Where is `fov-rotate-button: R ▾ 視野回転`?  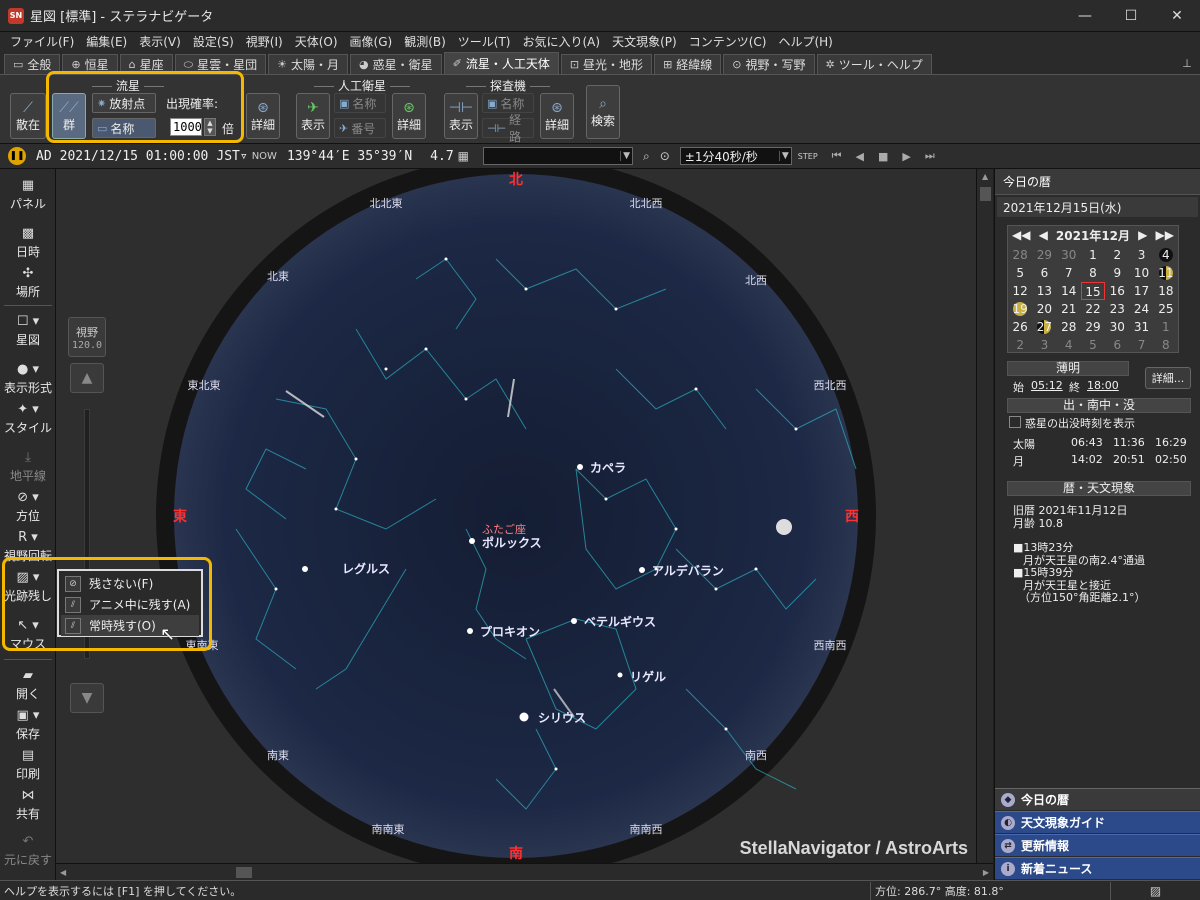 fov-rotate-button: R ▾ 視野回転 is located at coordinates (28, 546).